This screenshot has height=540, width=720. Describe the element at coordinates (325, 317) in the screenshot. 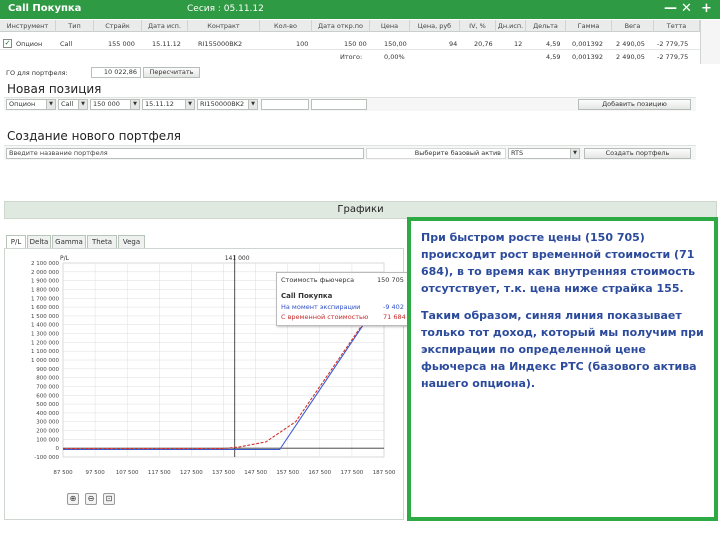

I see `tooltip-line3-label: С временной стоимостью` at that location.